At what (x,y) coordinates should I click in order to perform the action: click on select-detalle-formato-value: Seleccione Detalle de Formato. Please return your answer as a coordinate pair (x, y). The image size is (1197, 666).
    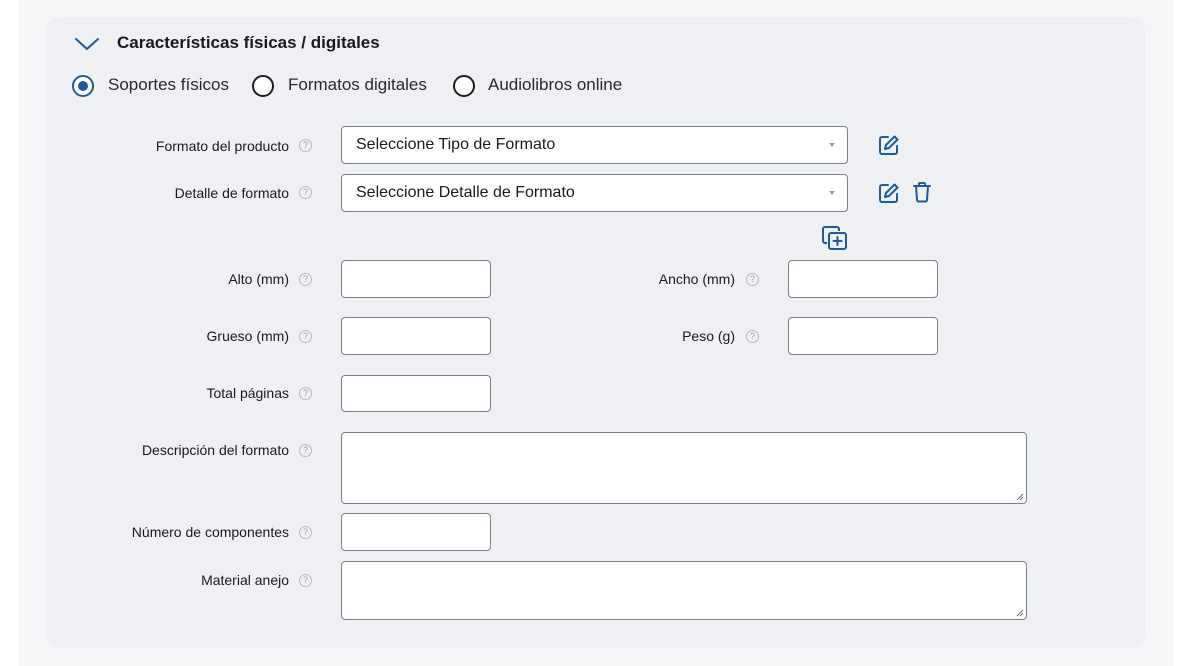
    Looking at the image, I should click on (465, 192).